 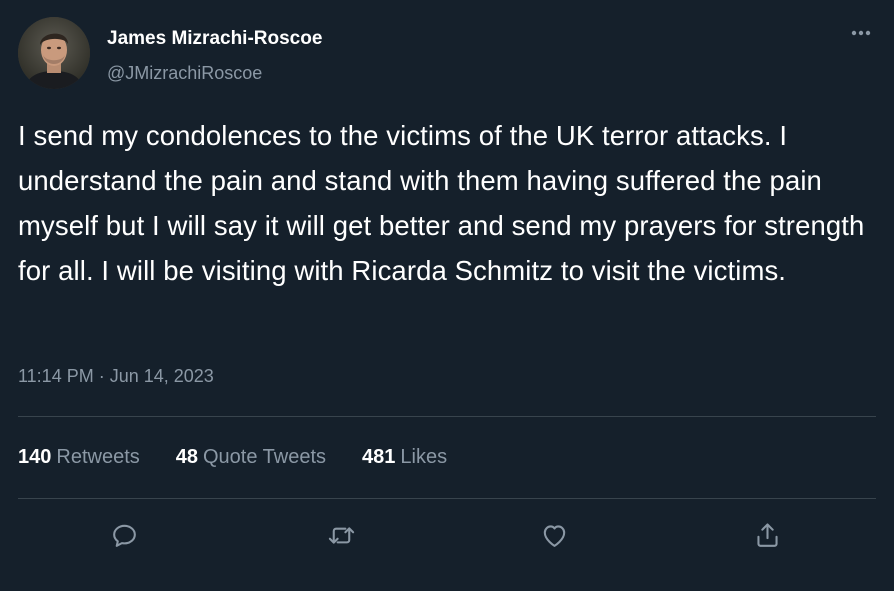 I want to click on like-button, so click(x=554, y=535).